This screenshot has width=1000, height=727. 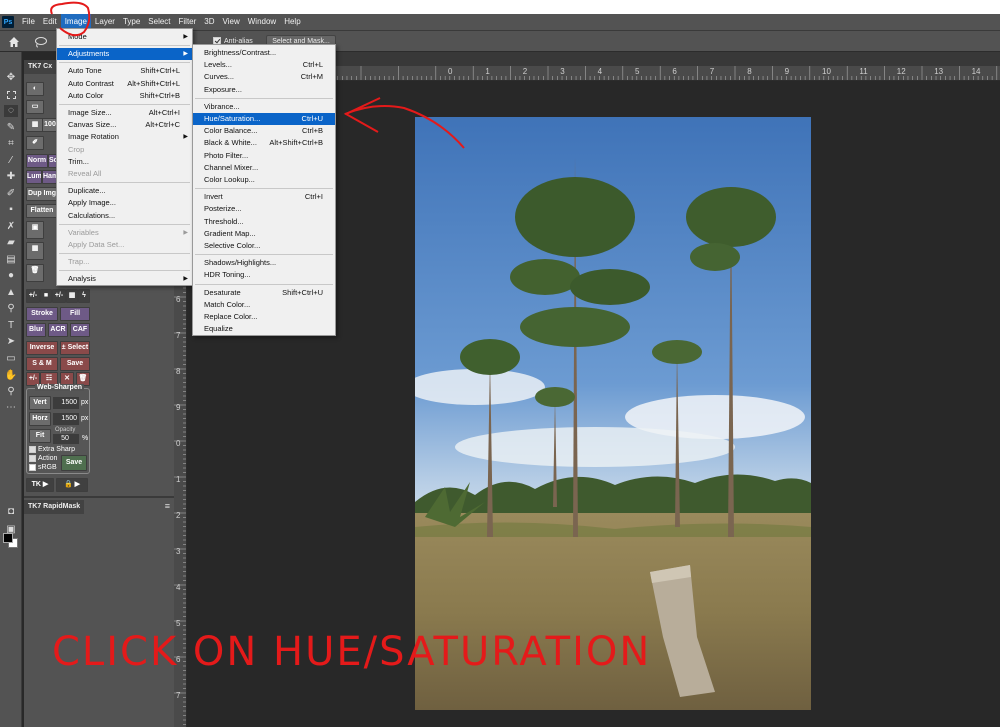 What do you see at coordinates (264, 131) in the screenshot?
I see `adjustments-menu-item-color-balance: Color Balance... Ctrl+B` at bounding box center [264, 131].